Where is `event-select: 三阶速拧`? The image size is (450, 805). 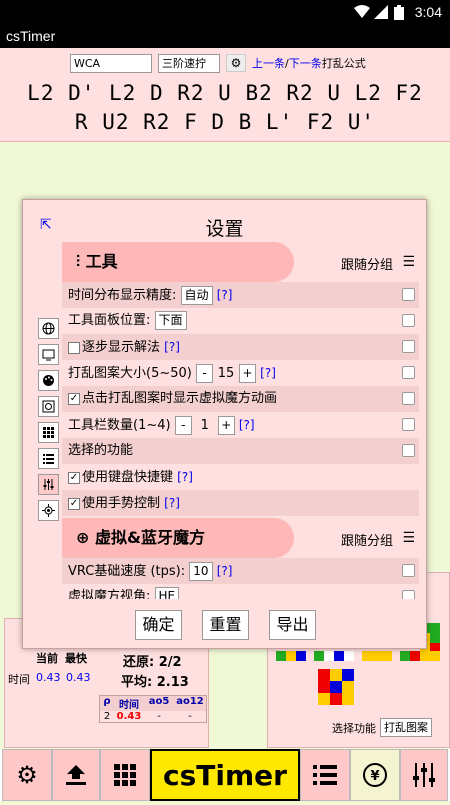 event-select: 三阶速拧 is located at coordinates (189, 63).